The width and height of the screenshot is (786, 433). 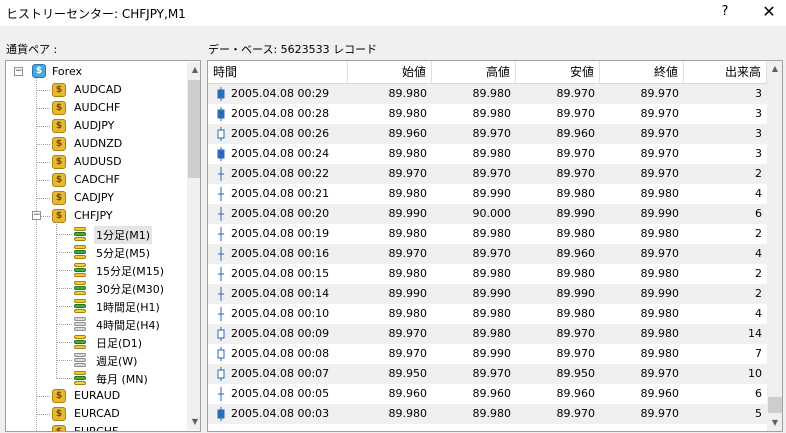 I want to click on help-button: ?, so click(x=725, y=12).